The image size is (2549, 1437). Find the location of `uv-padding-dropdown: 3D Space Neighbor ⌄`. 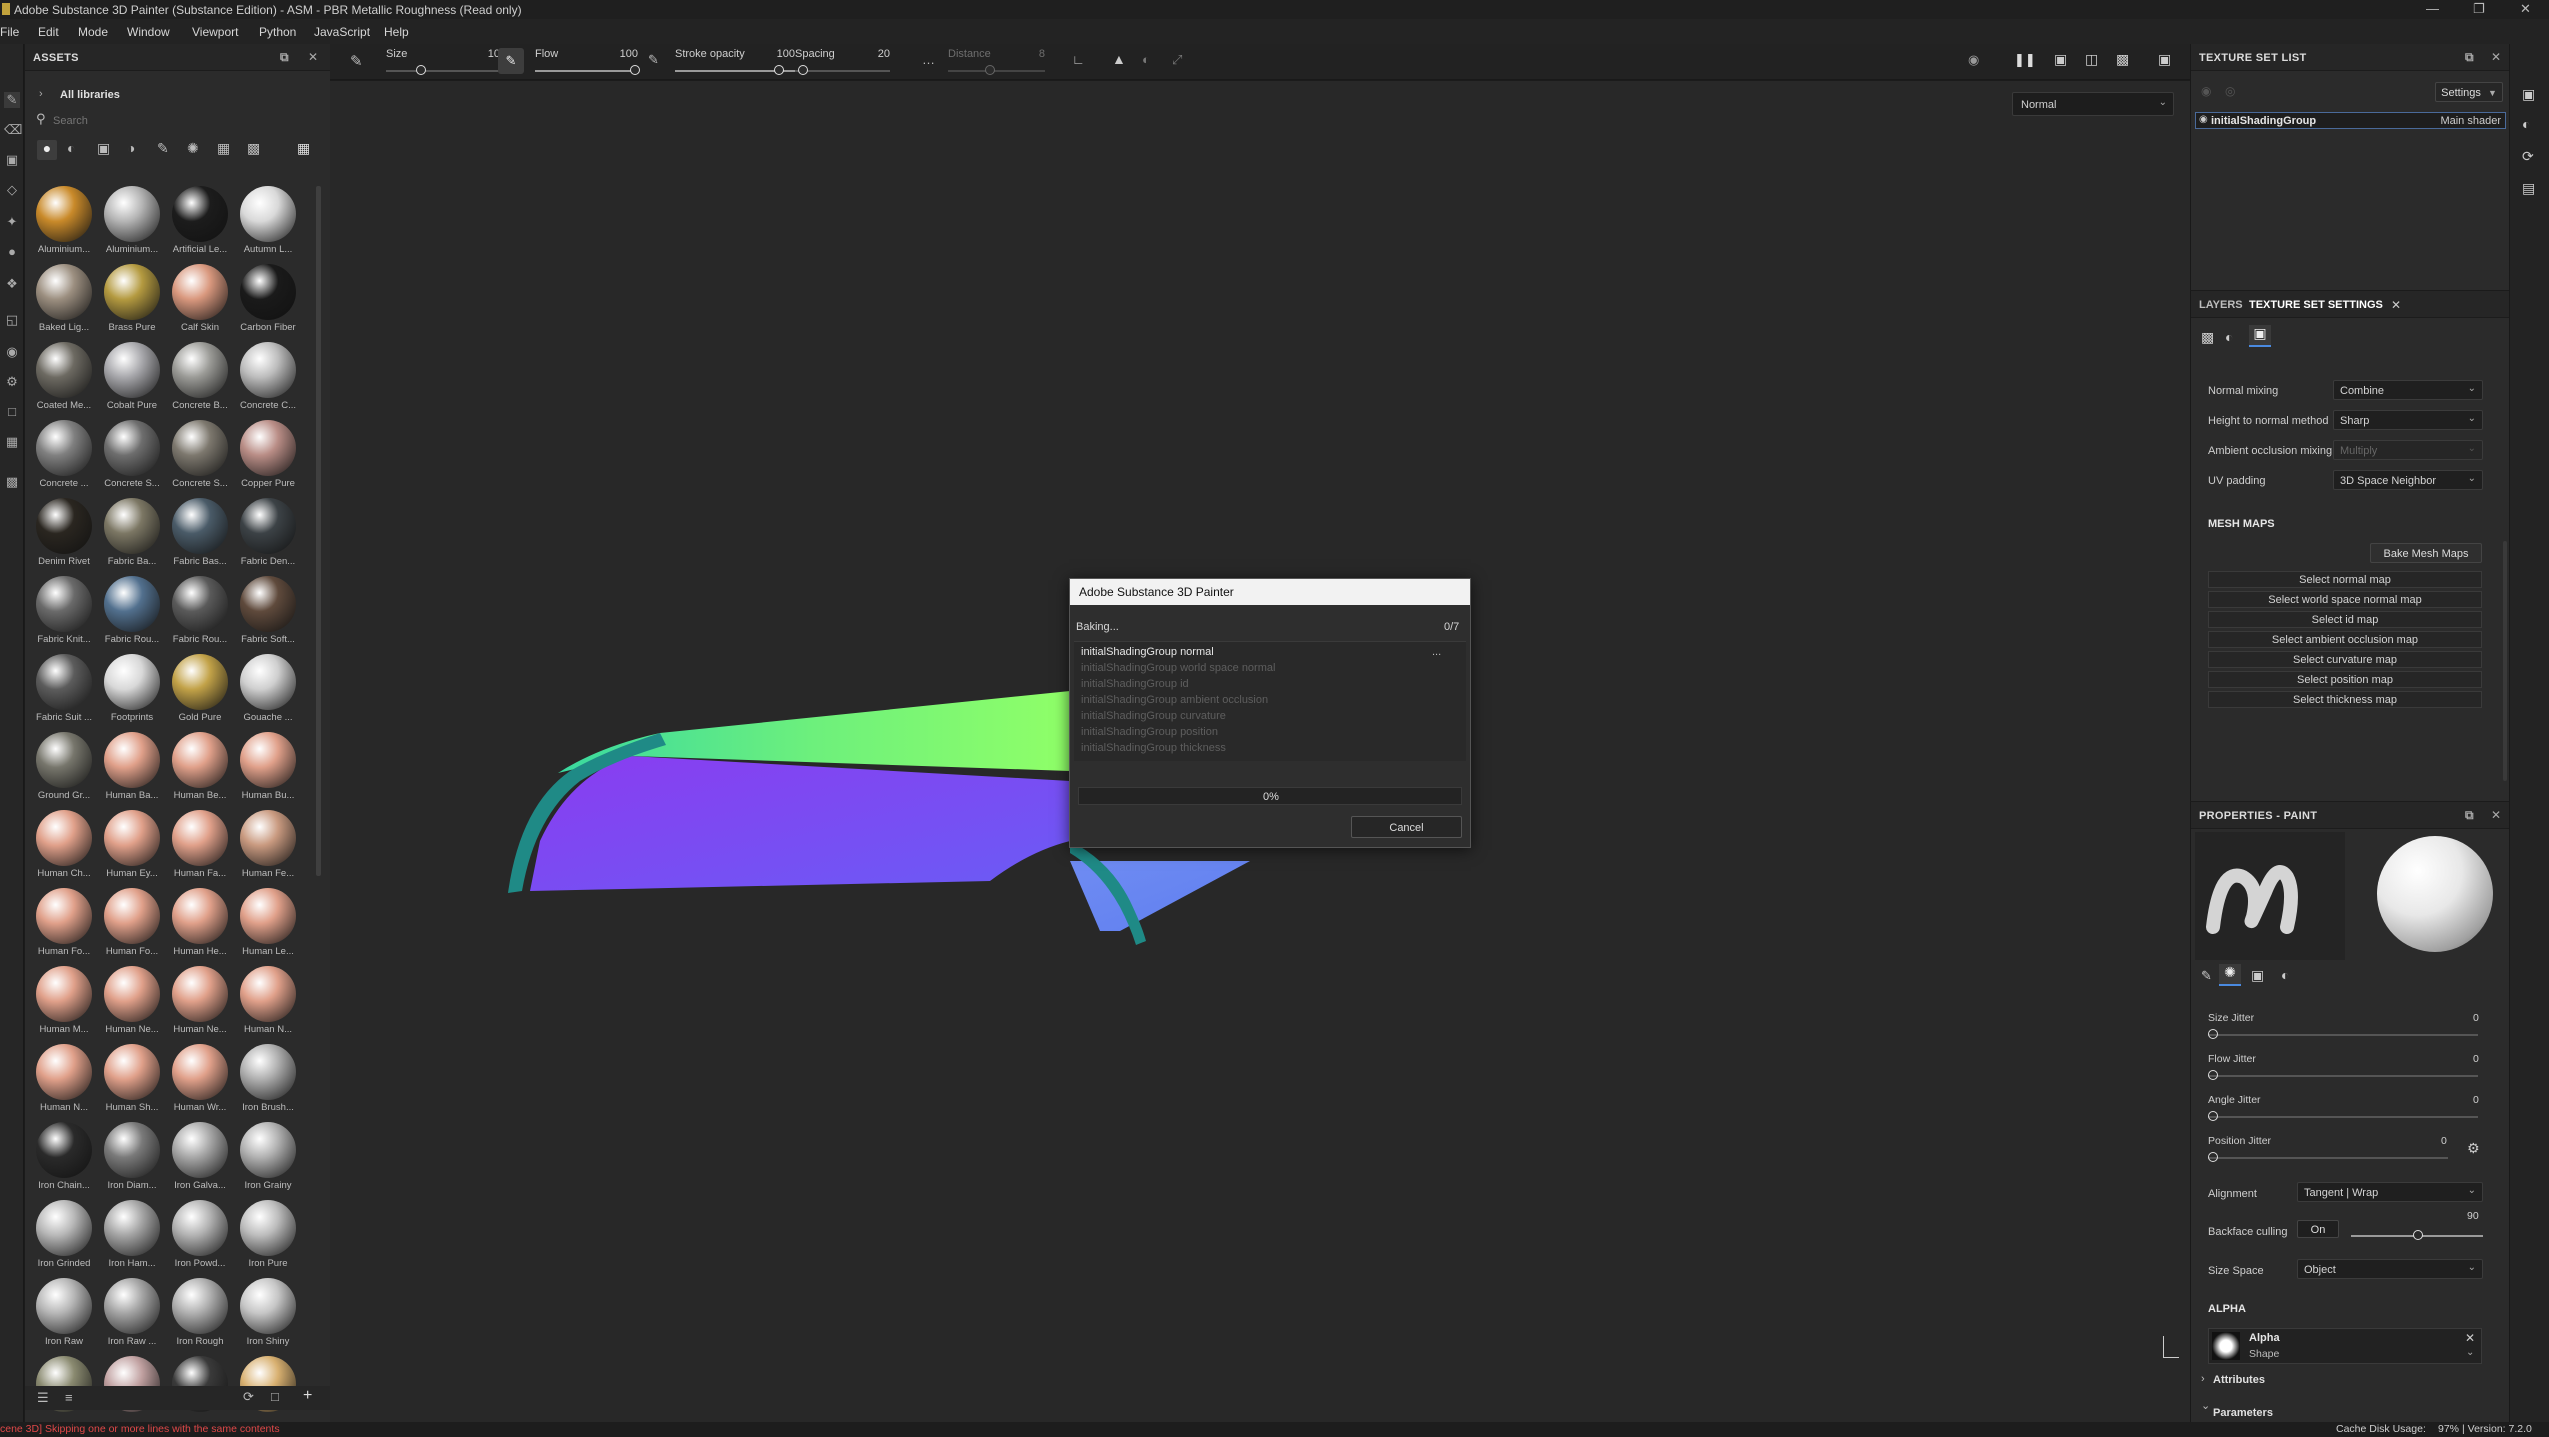

uv-padding-dropdown: 3D Space Neighbor ⌄ is located at coordinates (2408, 480).